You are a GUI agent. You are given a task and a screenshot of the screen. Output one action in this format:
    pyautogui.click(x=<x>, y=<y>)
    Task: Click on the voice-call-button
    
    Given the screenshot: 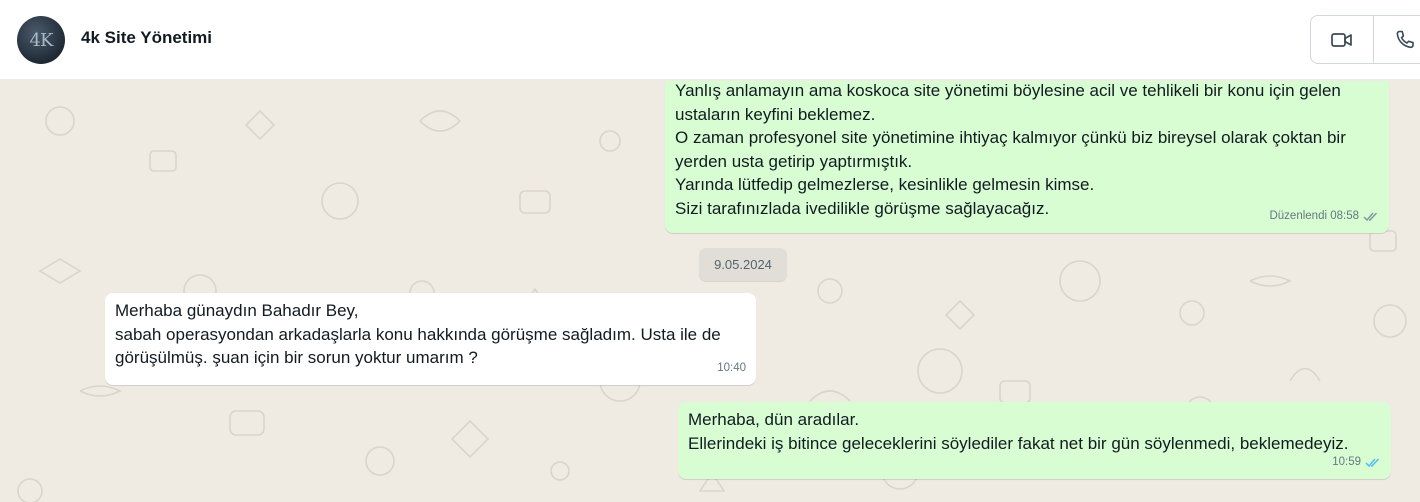 What is the action you would take?
    pyautogui.click(x=1396, y=39)
    